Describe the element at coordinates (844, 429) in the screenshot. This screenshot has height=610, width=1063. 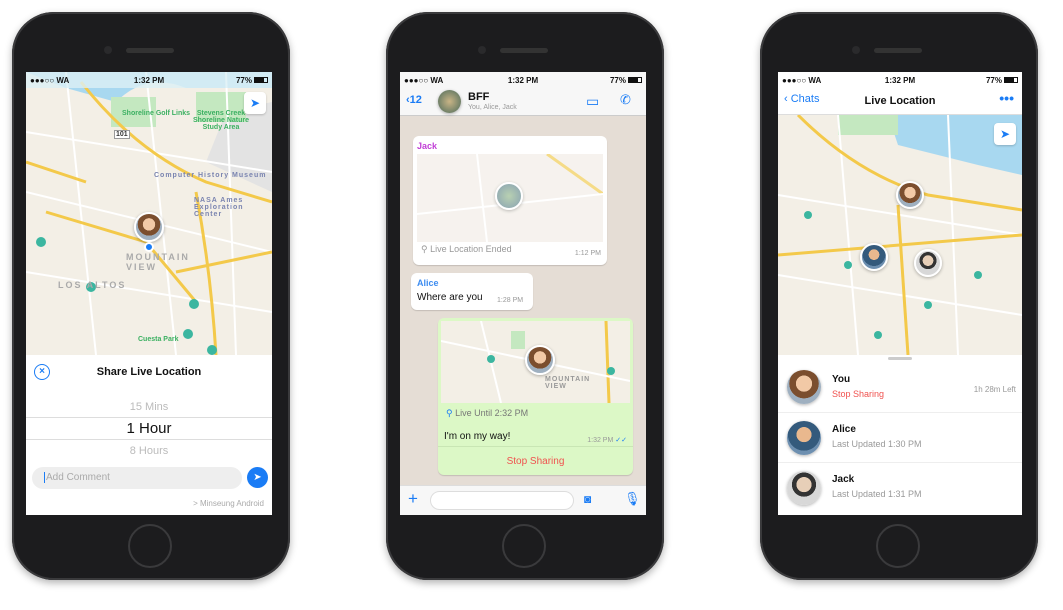
I see `person-name: Alice` at that location.